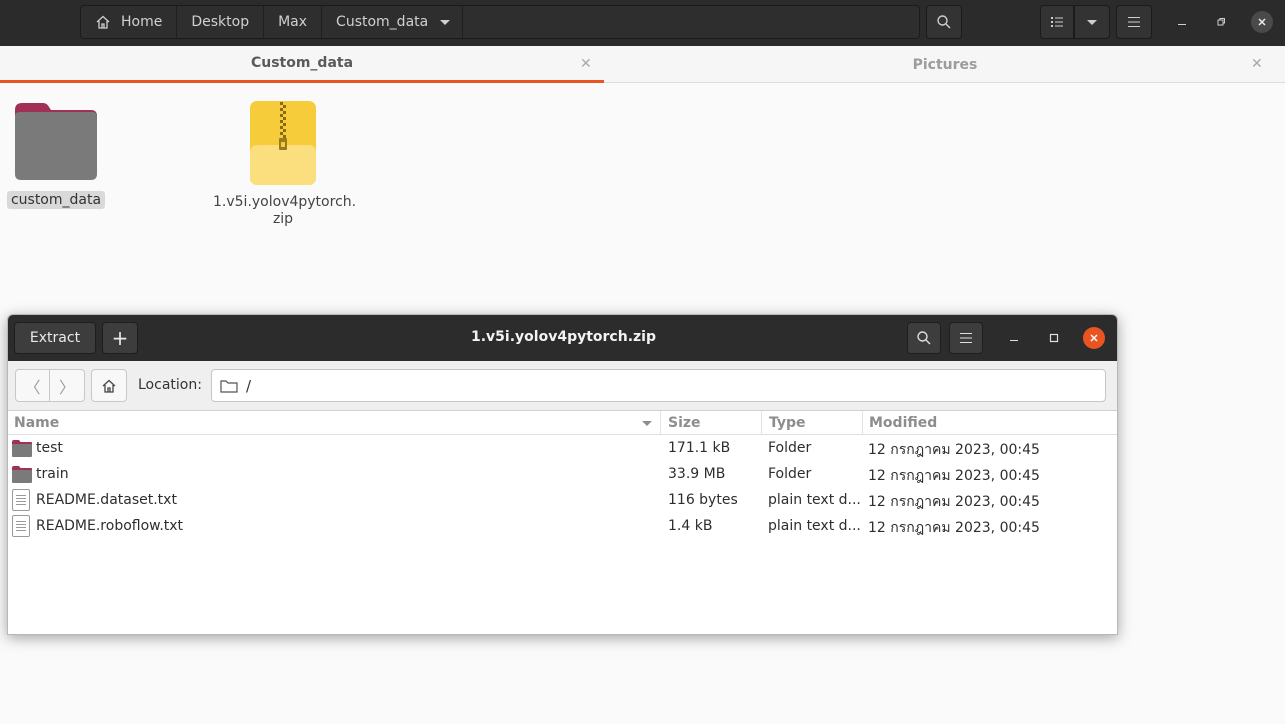 This screenshot has width=1285, height=724. What do you see at coordinates (813, 423) in the screenshot?
I see `column-type: Type` at bounding box center [813, 423].